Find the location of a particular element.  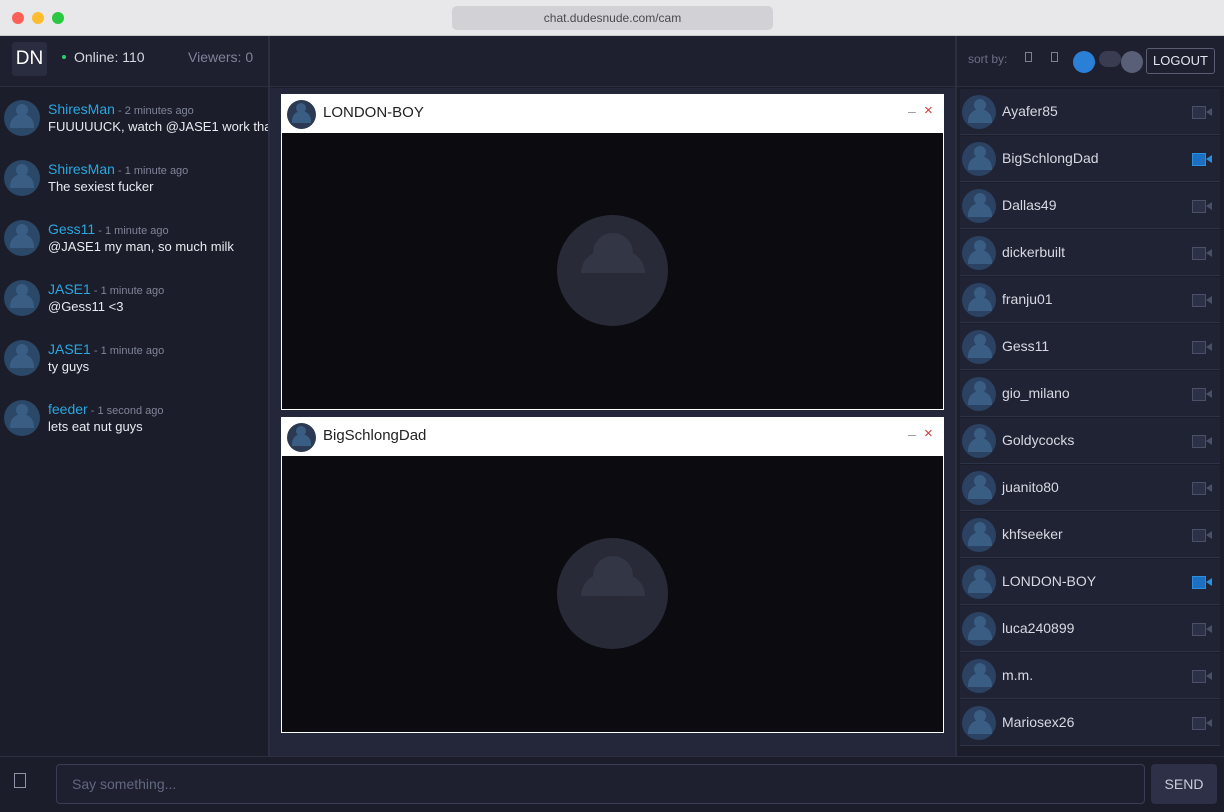

message-text: @Gess11 <3 is located at coordinates (86, 306).